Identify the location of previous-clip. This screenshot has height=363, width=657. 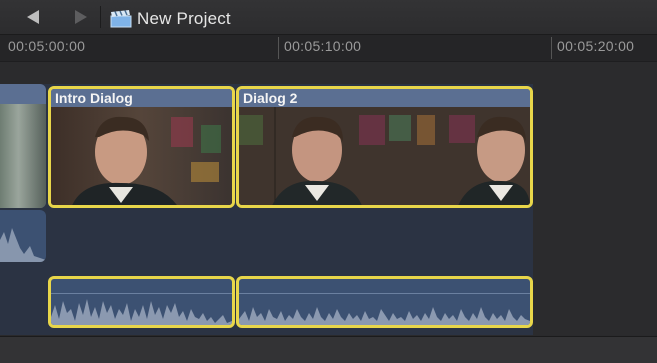
(23, 146).